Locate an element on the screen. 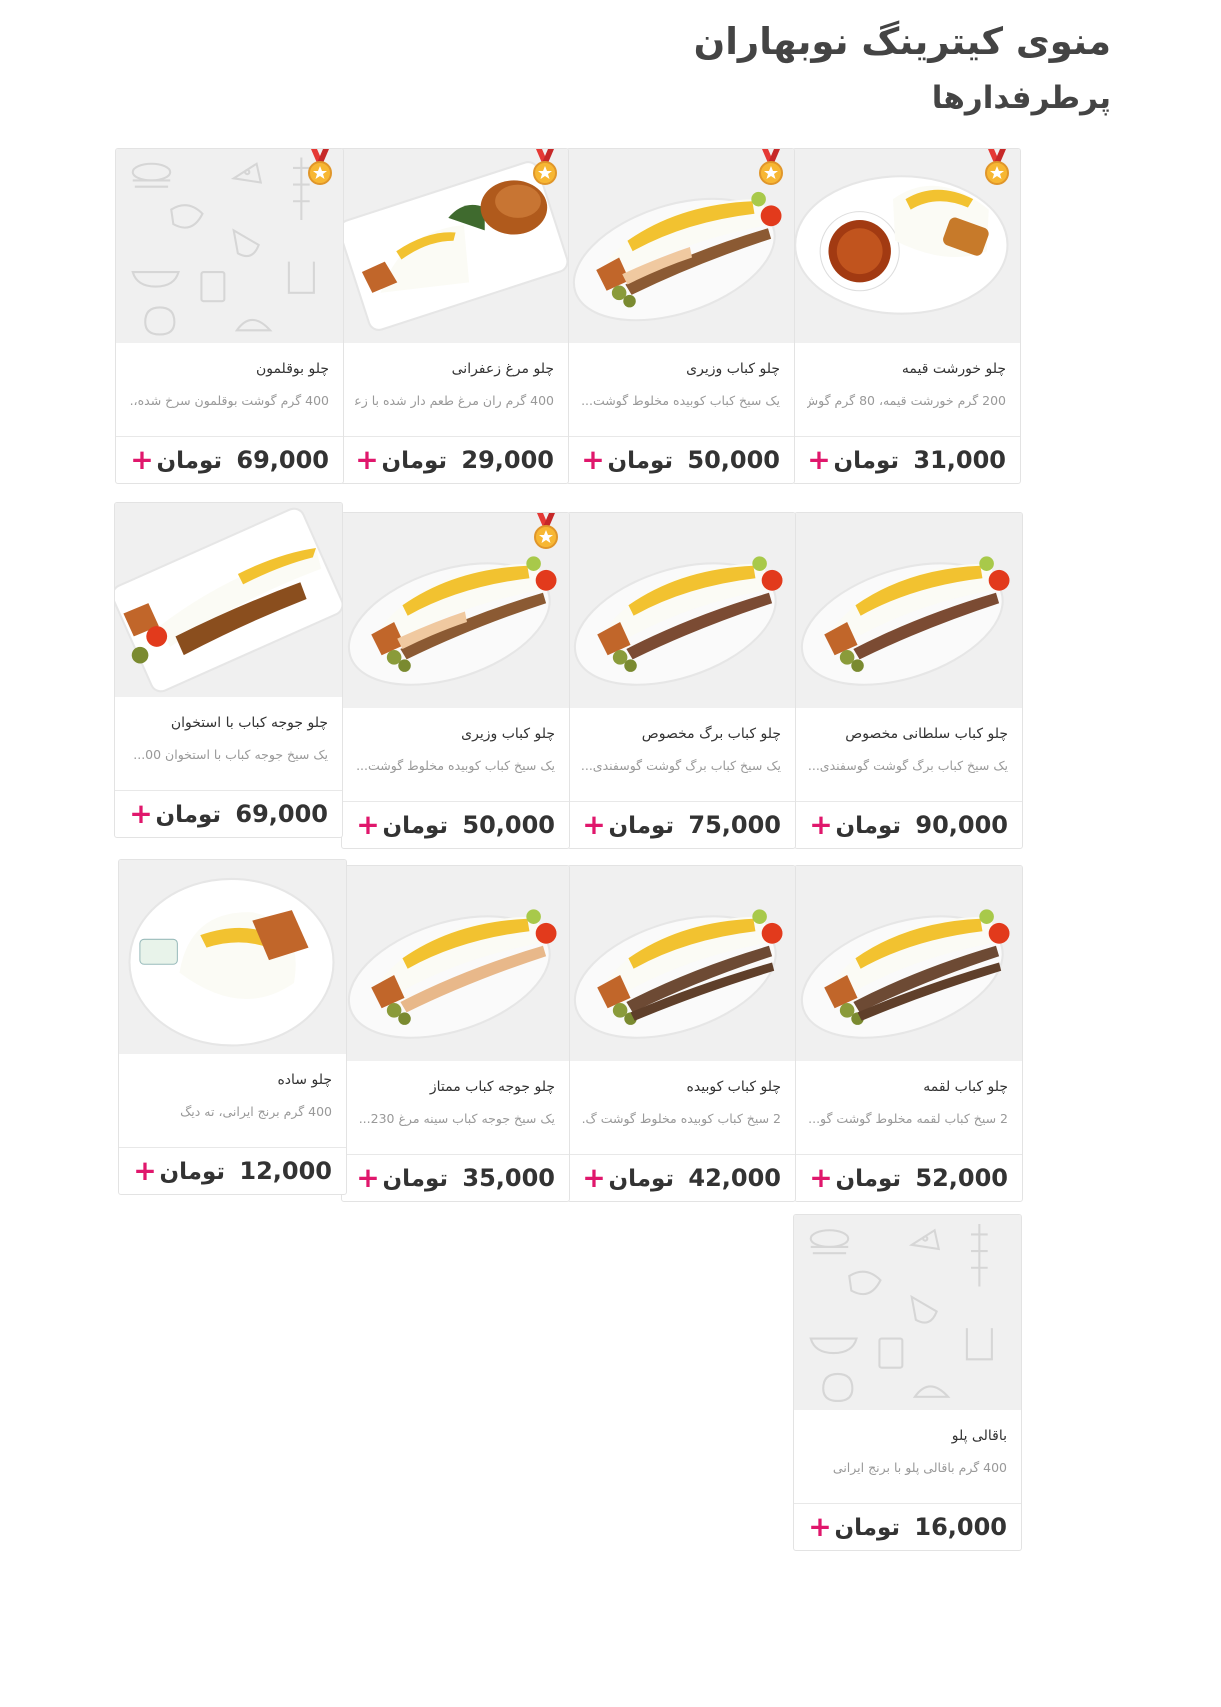  item-footer: 35,000 تومان + is located at coordinates (455, 1177).